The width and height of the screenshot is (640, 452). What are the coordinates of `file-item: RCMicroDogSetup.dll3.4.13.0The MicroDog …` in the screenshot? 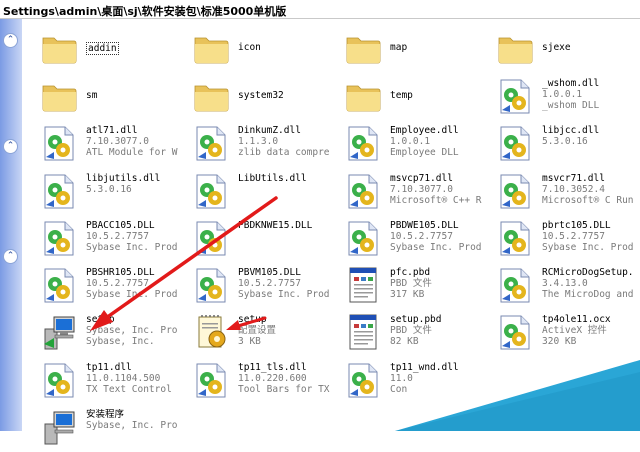 It's located at (559, 286).